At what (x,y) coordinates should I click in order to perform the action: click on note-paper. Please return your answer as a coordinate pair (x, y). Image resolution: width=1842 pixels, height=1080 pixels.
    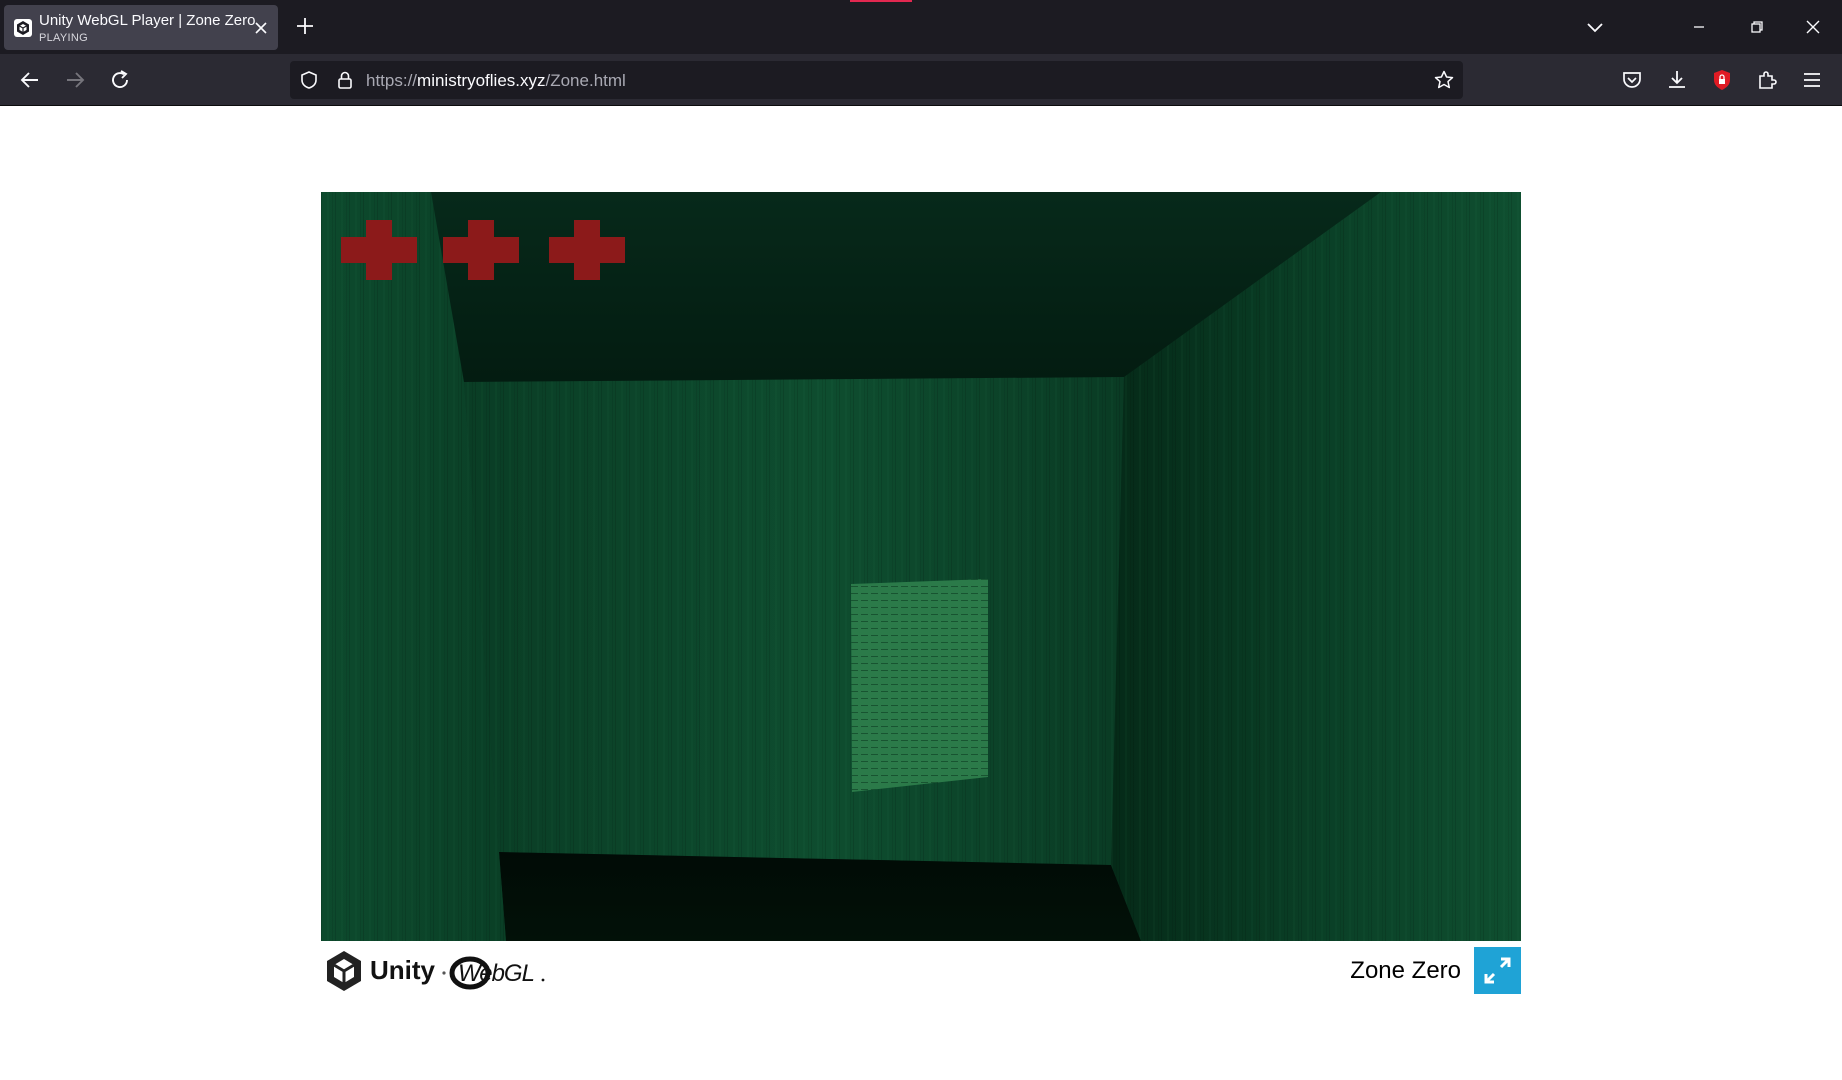
    Looking at the image, I should click on (919, 685).